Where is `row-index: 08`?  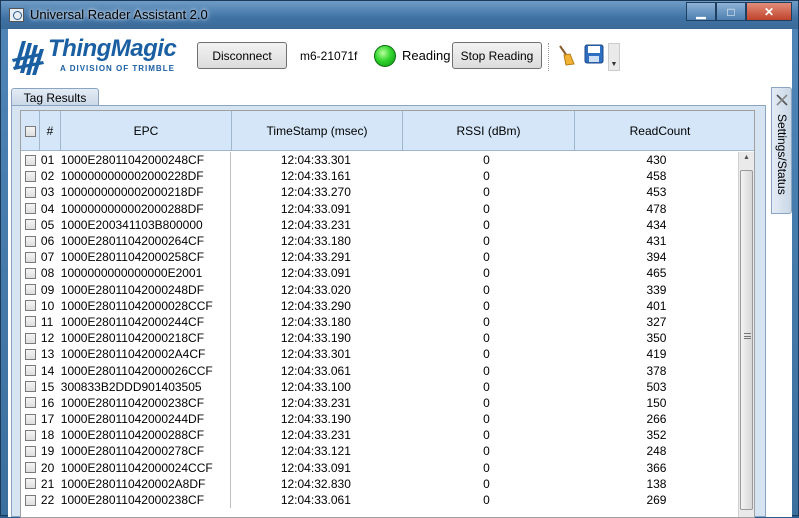
row-index: 08 is located at coordinates (47, 273).